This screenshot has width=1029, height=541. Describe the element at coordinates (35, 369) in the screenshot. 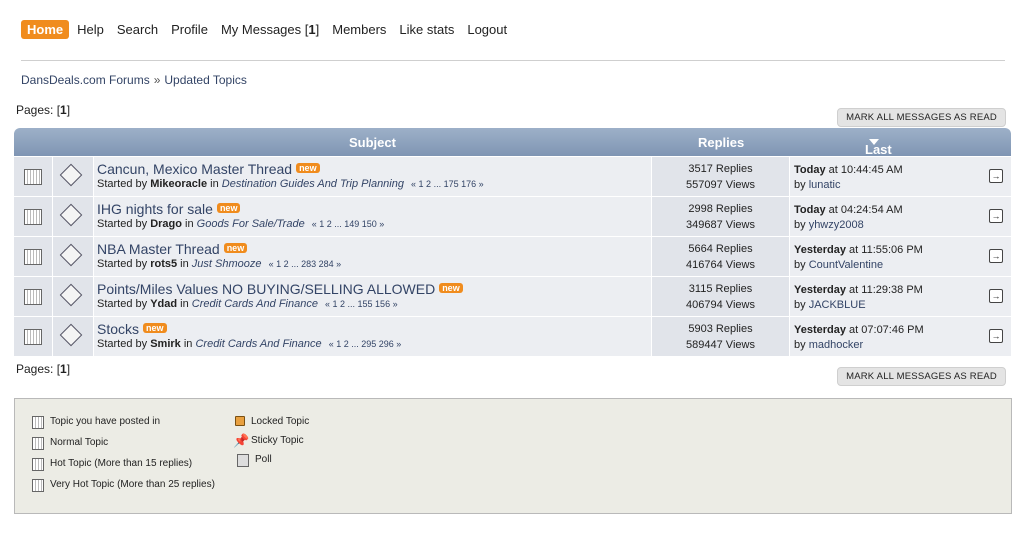

I see `pages-label: Pages:` at that location.